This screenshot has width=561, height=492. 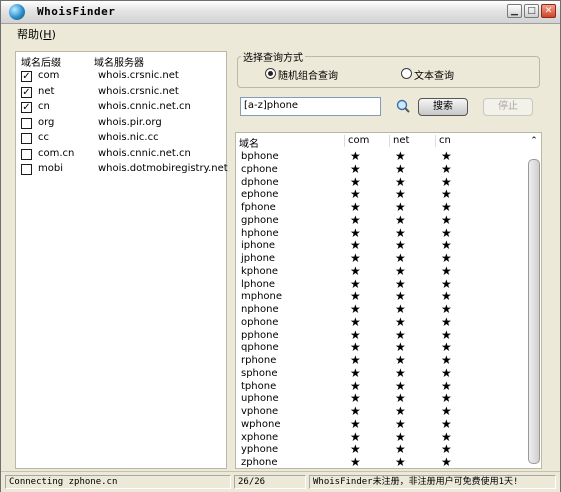 What do you see at coordinates (44, 106) in the screenshot?
I see `suffix-name: cn` at bounding box center [44, 106].